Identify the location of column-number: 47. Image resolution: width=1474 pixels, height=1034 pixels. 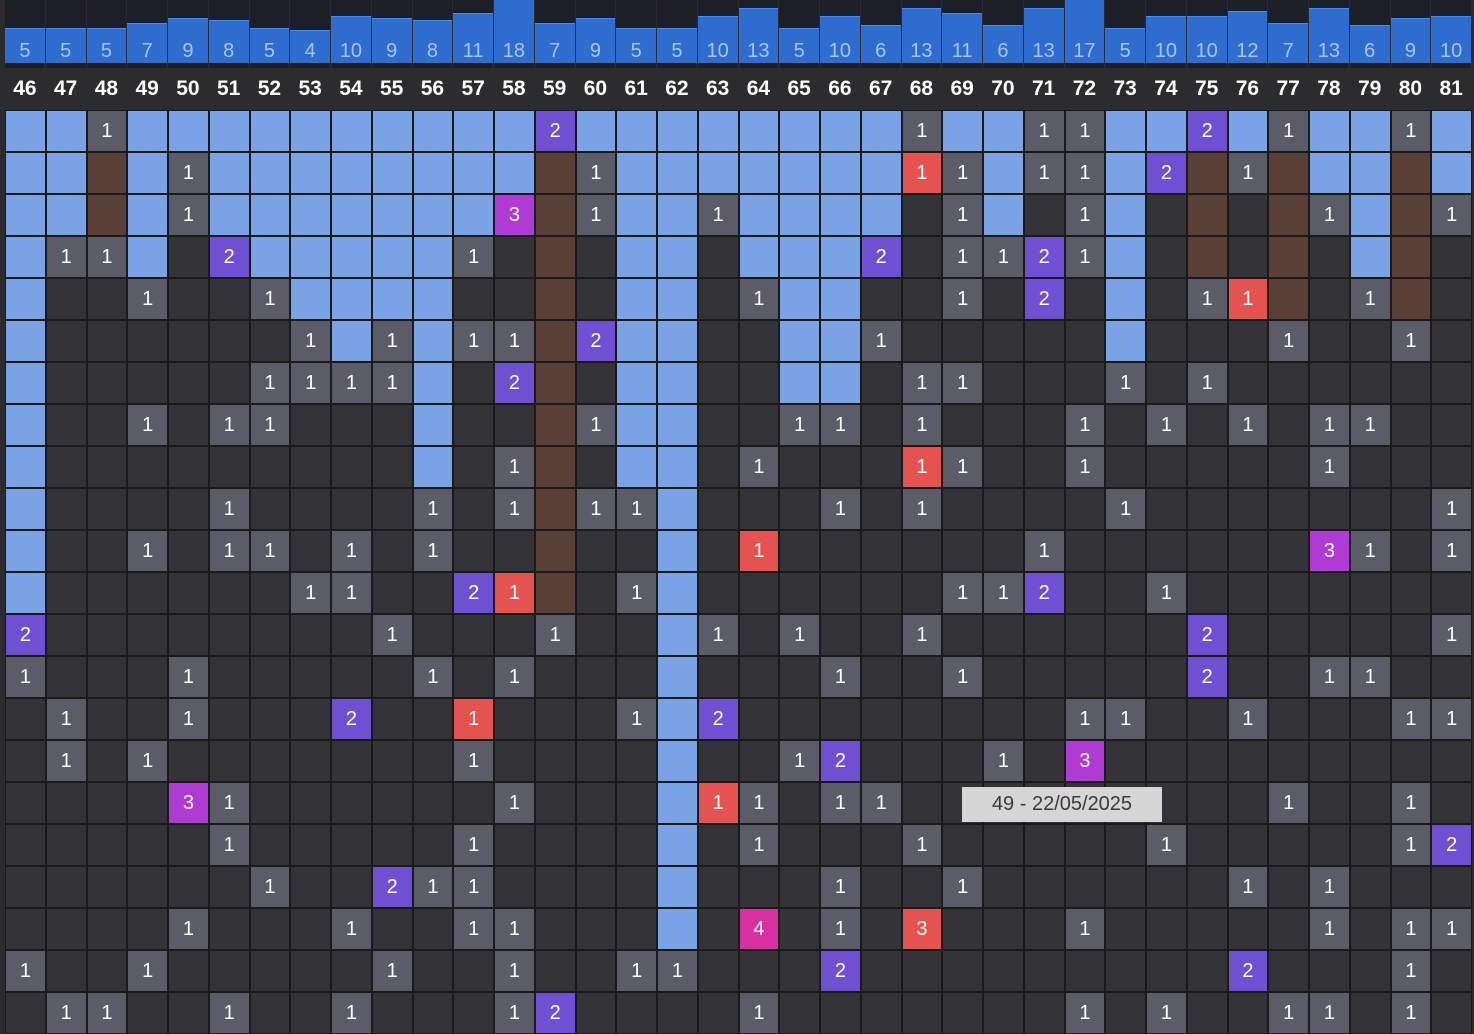
(65, 89).